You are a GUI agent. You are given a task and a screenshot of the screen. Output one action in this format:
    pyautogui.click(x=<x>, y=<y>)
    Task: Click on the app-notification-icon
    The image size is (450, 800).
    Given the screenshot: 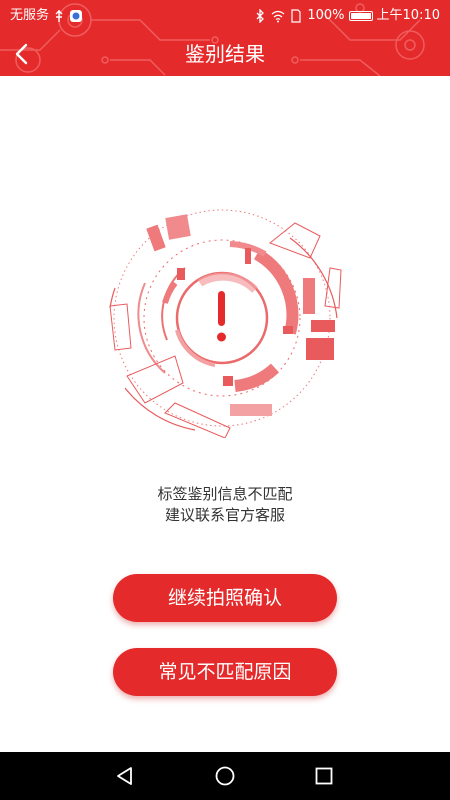 What is the action you would take?
    pyautogui.click(x=76, y=16)
    